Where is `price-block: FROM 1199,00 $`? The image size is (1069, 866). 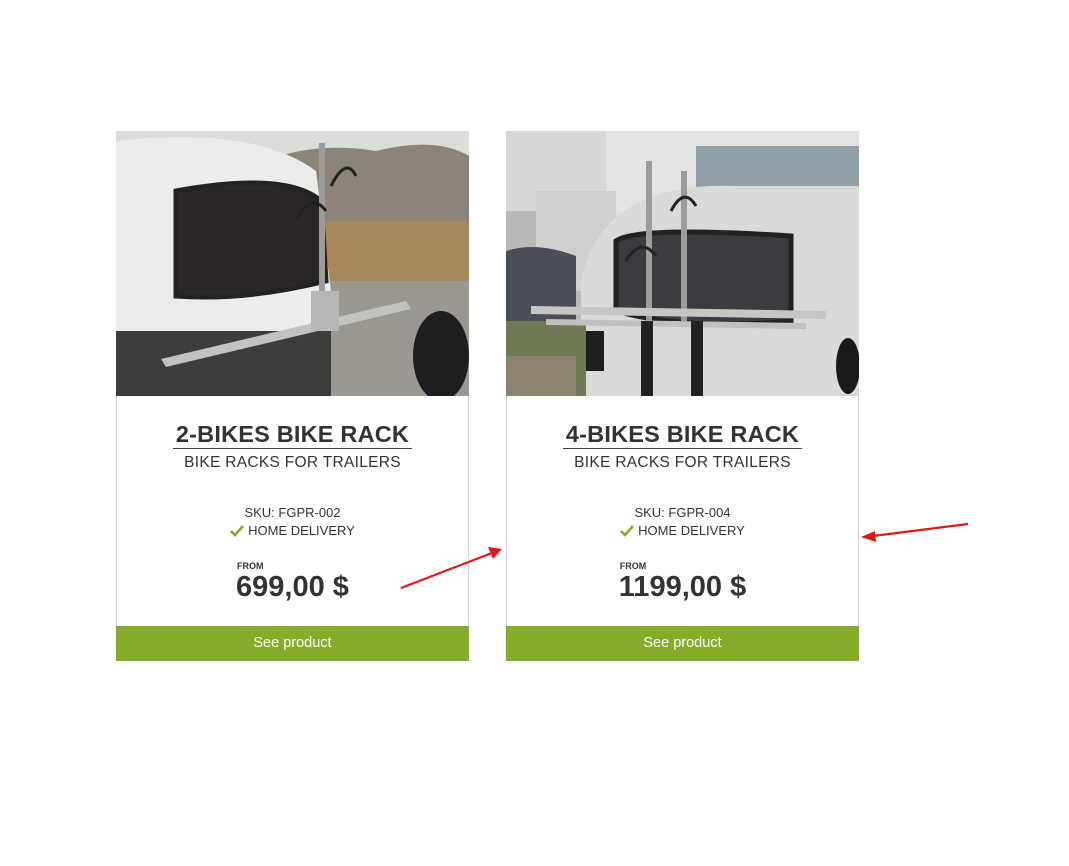 price-block: FROM 1199,00 $ is located at coordinates (682, 582).